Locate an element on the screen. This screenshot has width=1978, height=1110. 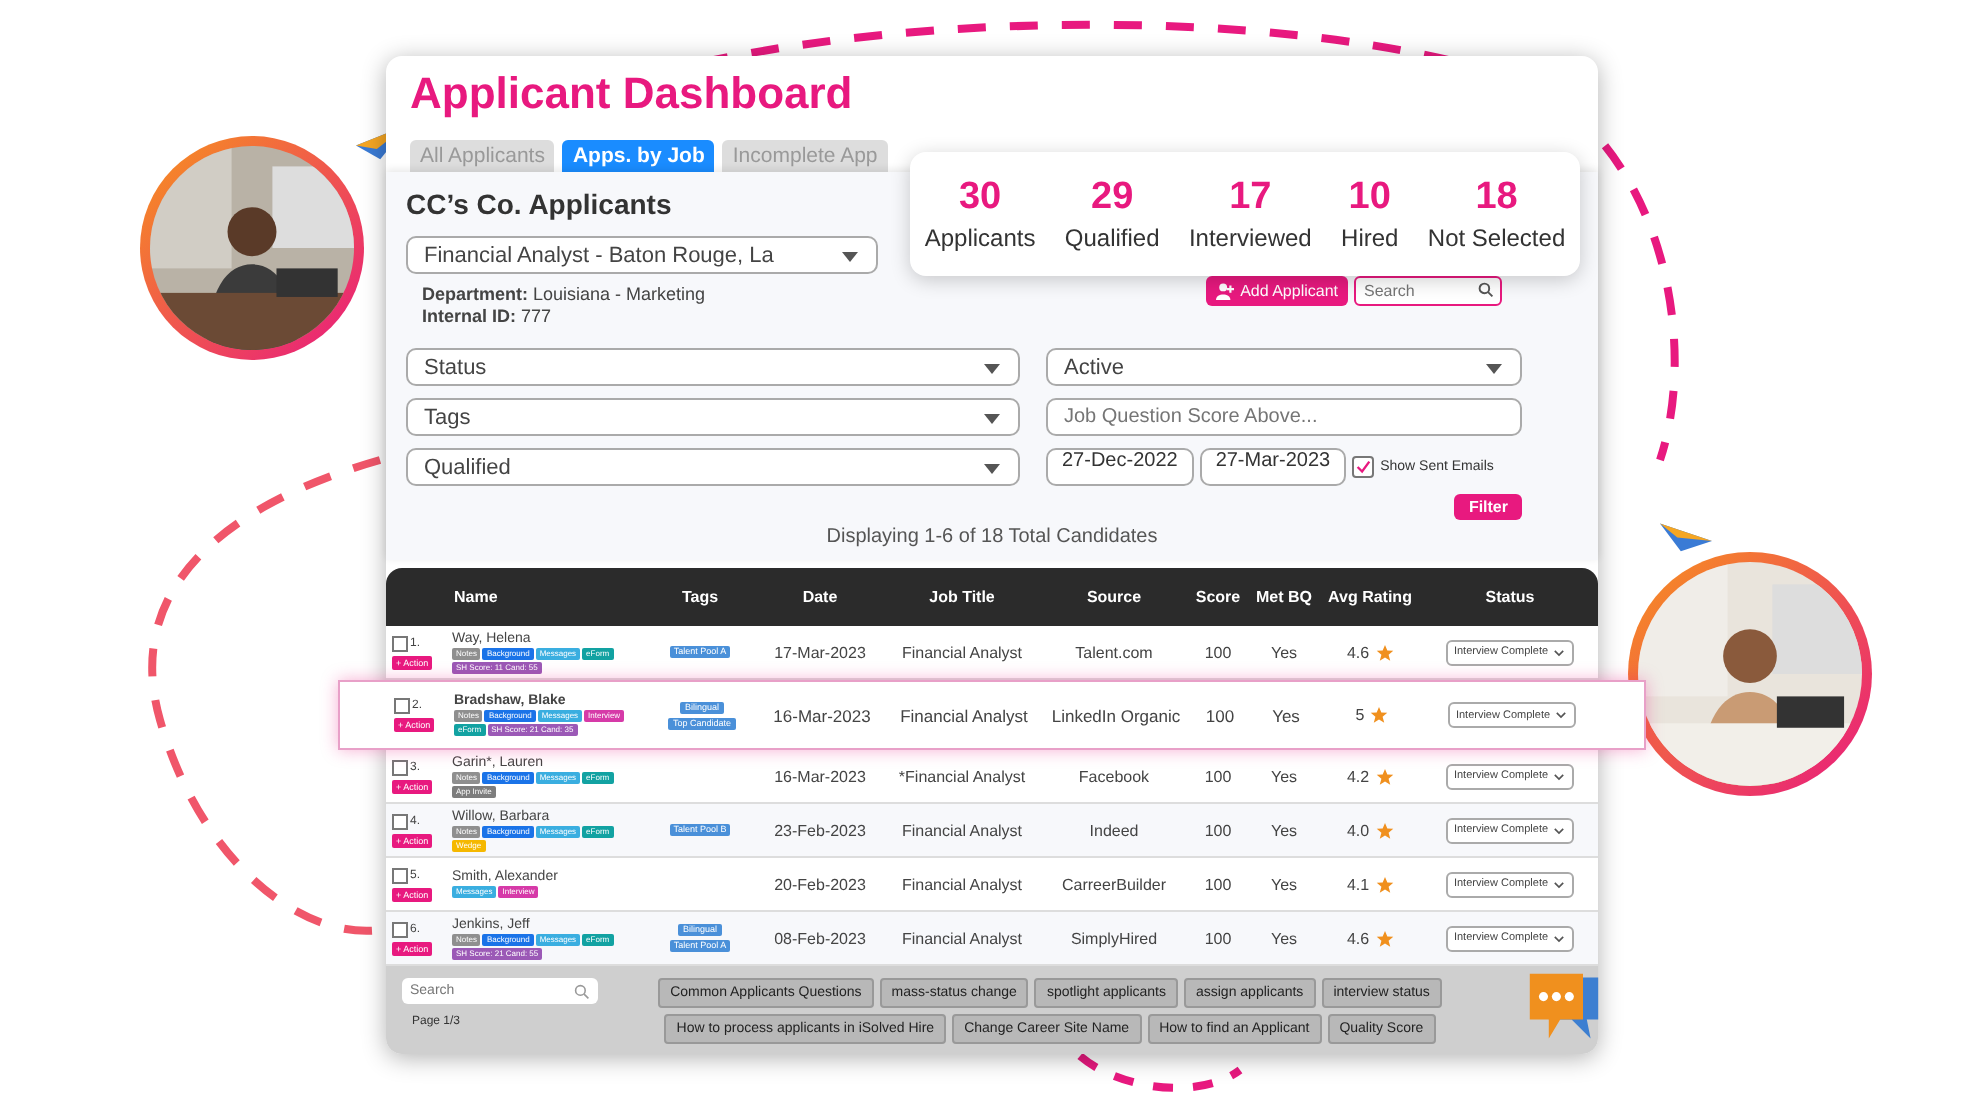
checkbox is located at coordinates (1363, 467).